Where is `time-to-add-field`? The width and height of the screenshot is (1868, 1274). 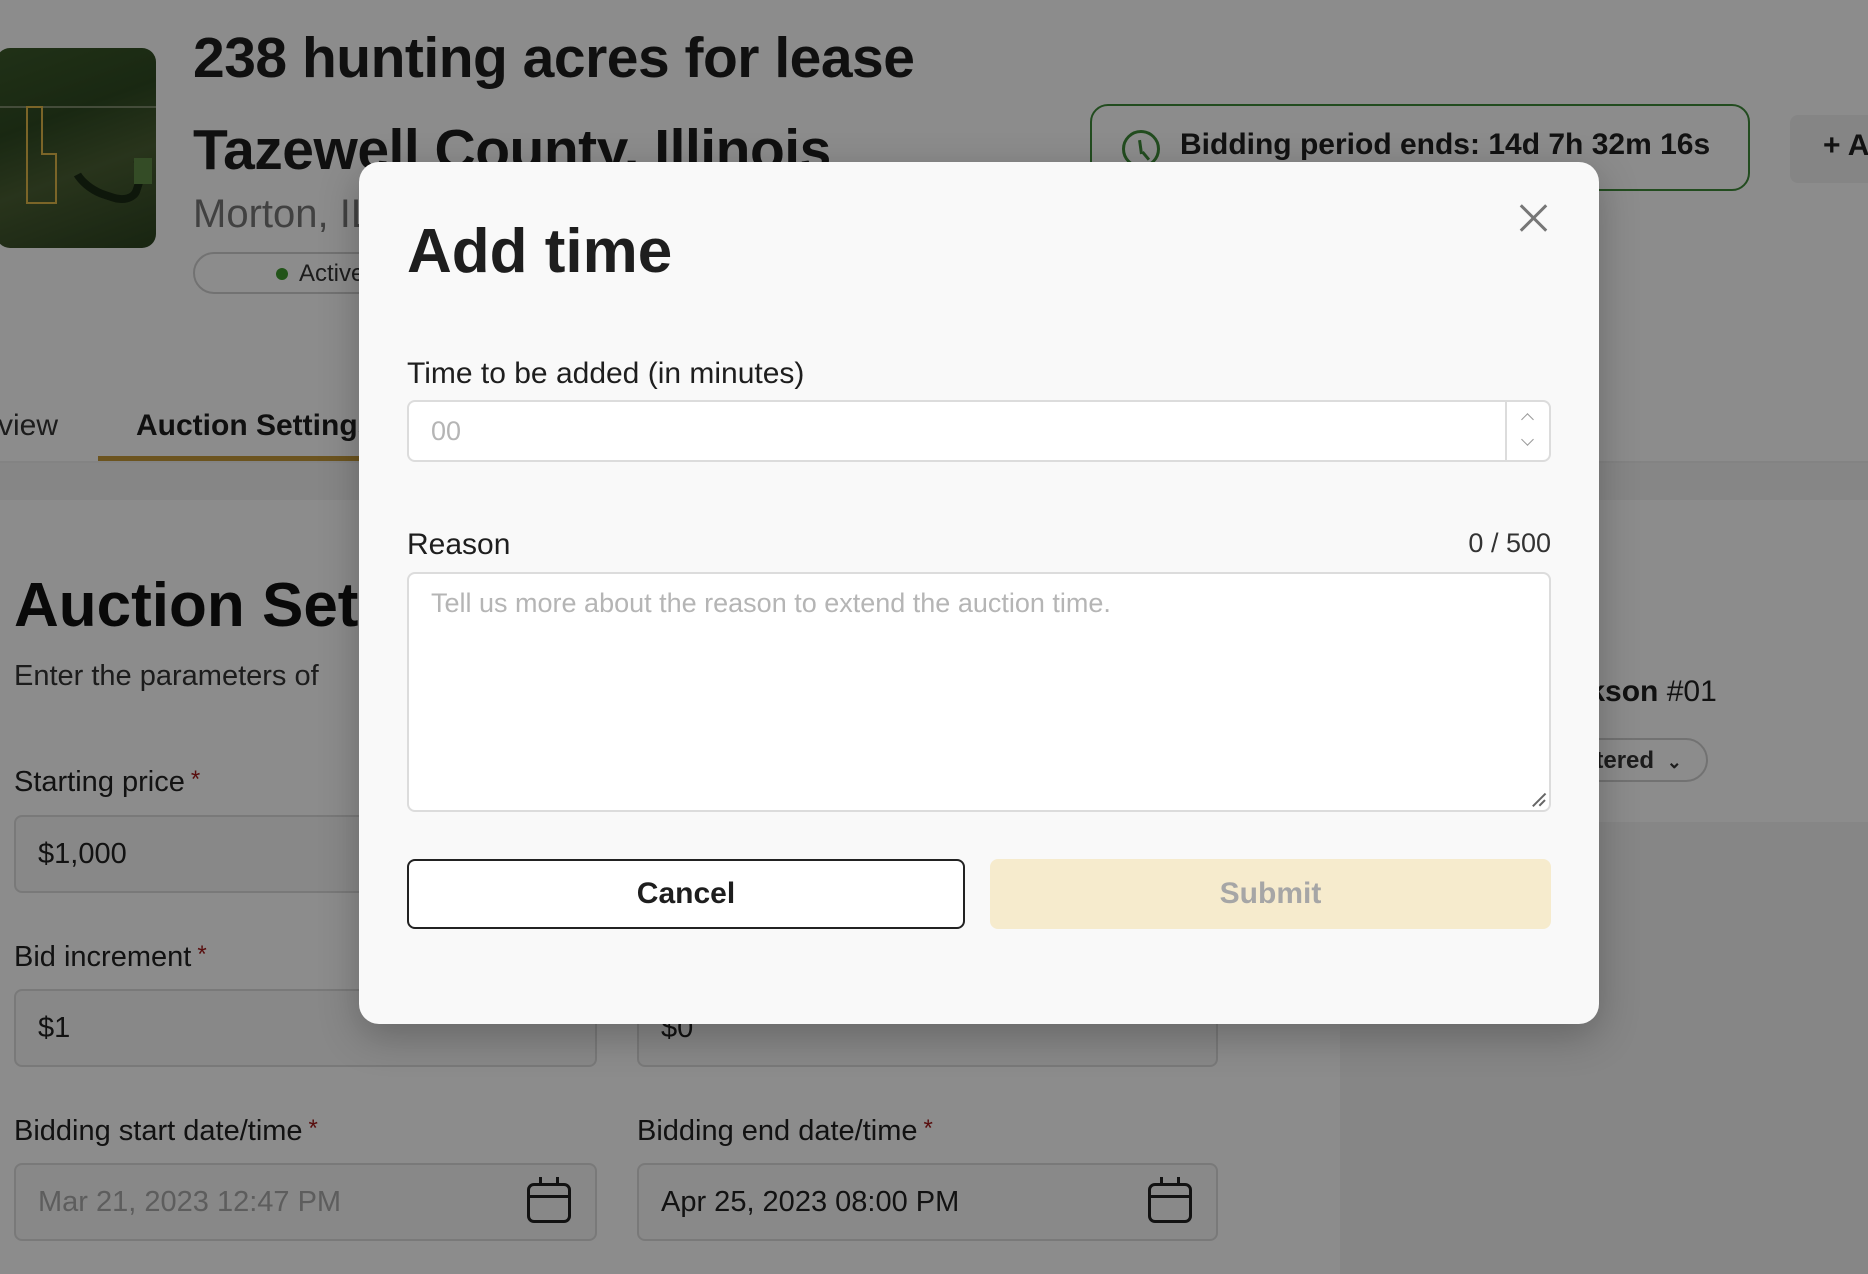
time-to-add-field is located at coordinates (979, 431).